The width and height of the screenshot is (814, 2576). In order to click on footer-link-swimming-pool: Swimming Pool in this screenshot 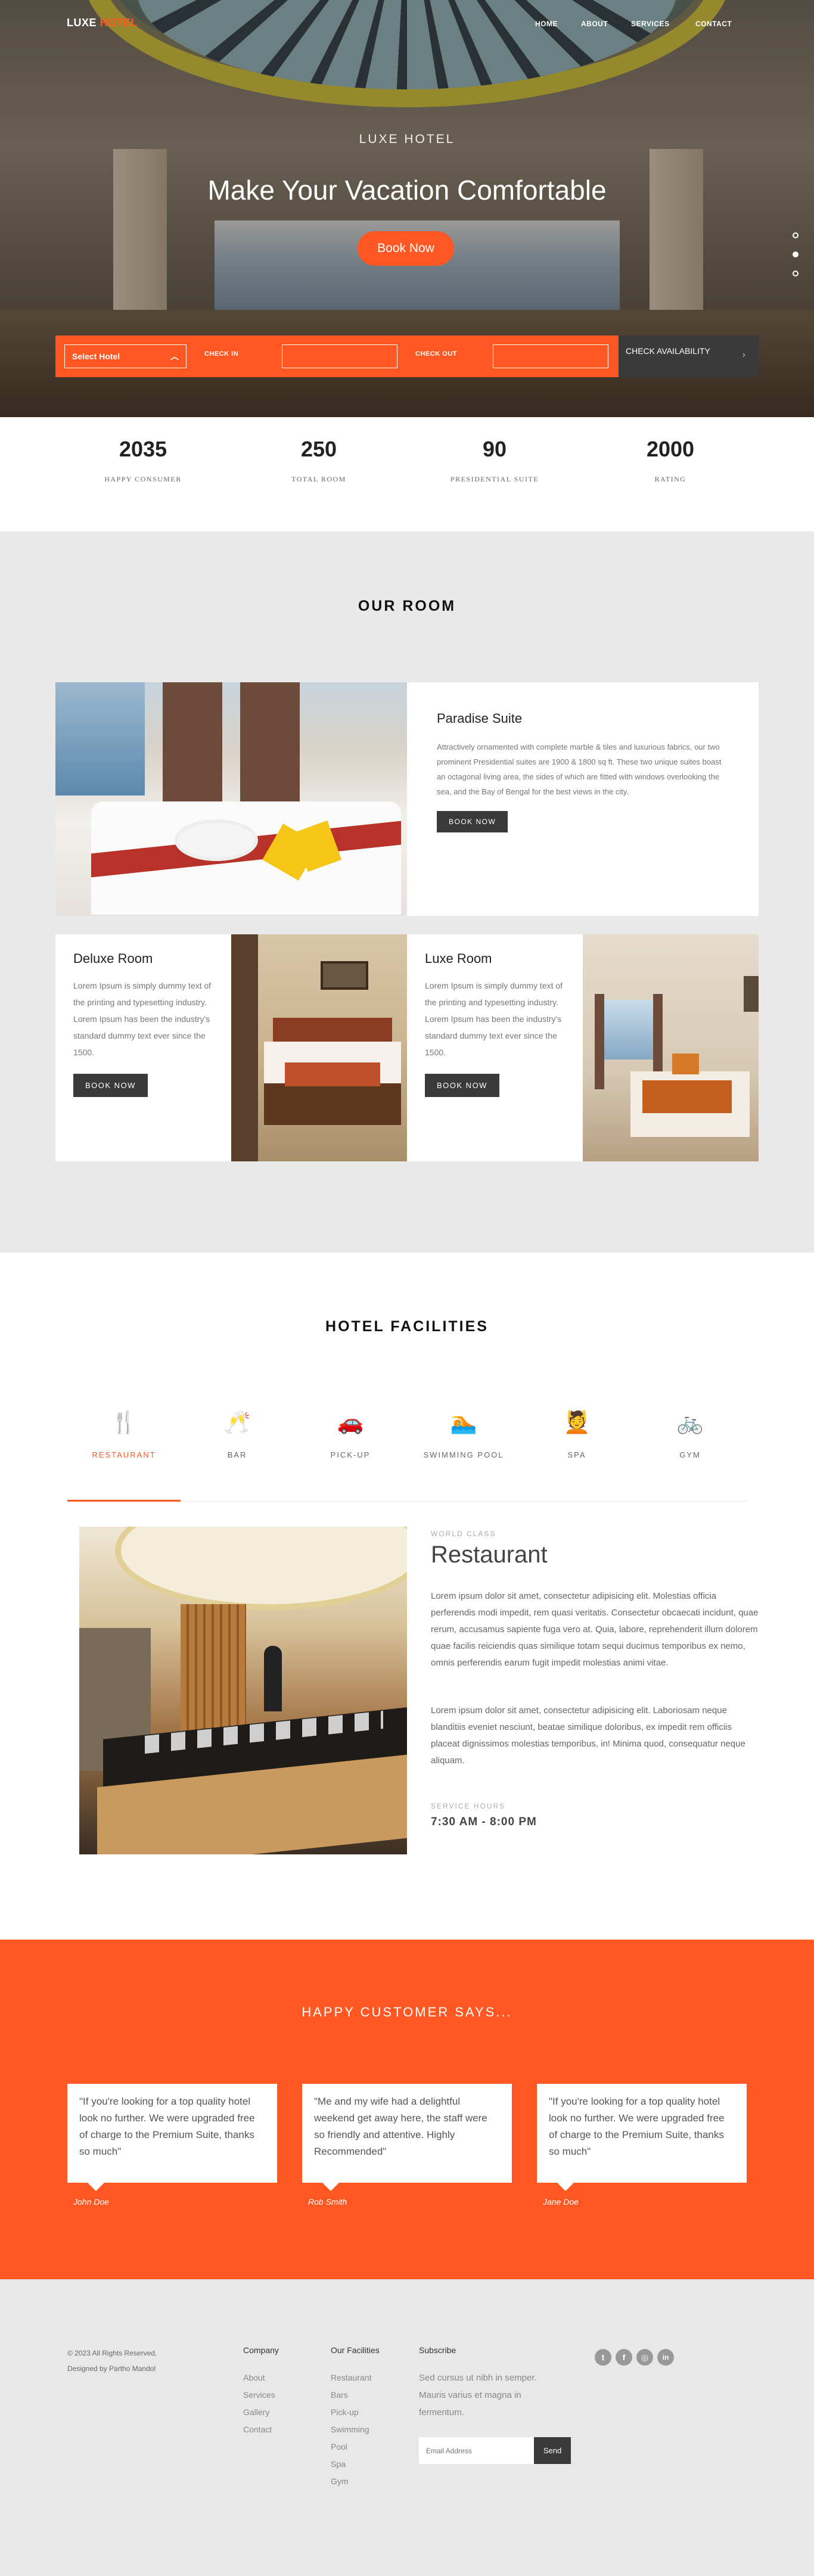, I will do `click(358, 2438)`.